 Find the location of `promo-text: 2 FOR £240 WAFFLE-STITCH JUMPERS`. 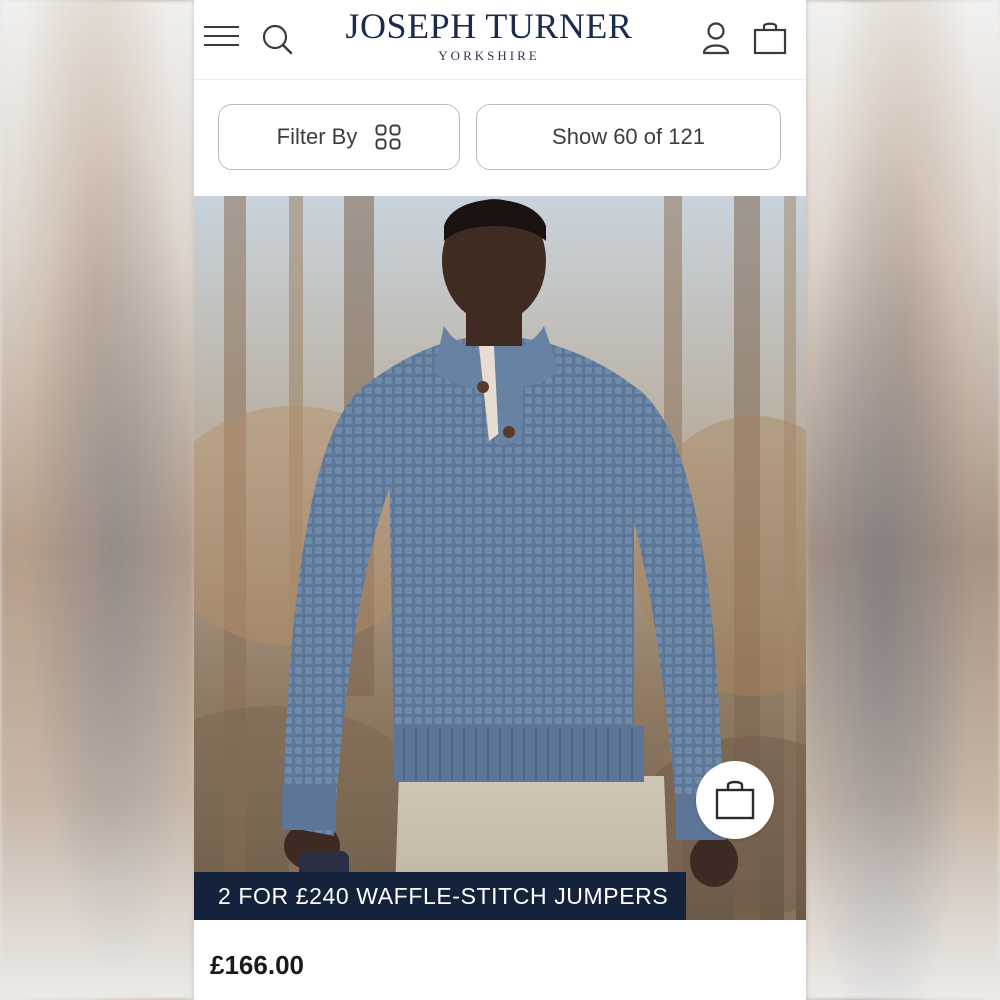

promo-text: 2 FOR £240 WAFFLE-STITCH JUMPERS is located at coordinates (443, 895).